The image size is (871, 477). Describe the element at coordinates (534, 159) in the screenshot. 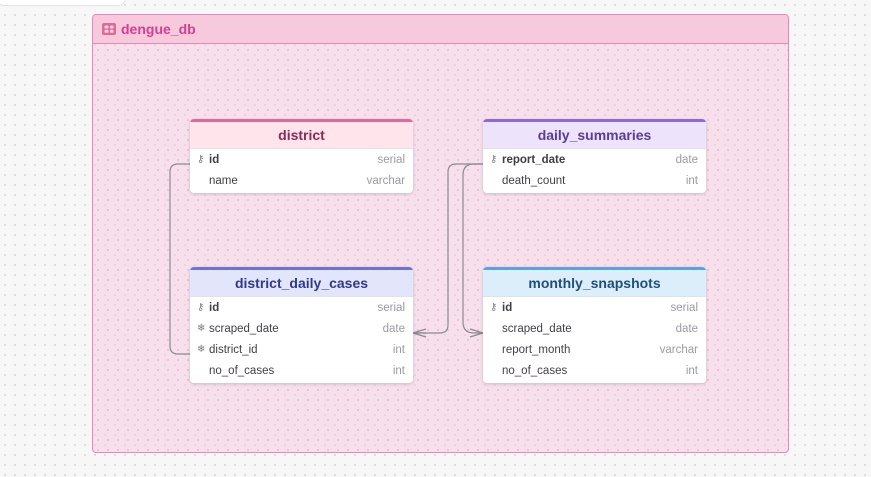

I see `field-name: report_date` at that location.